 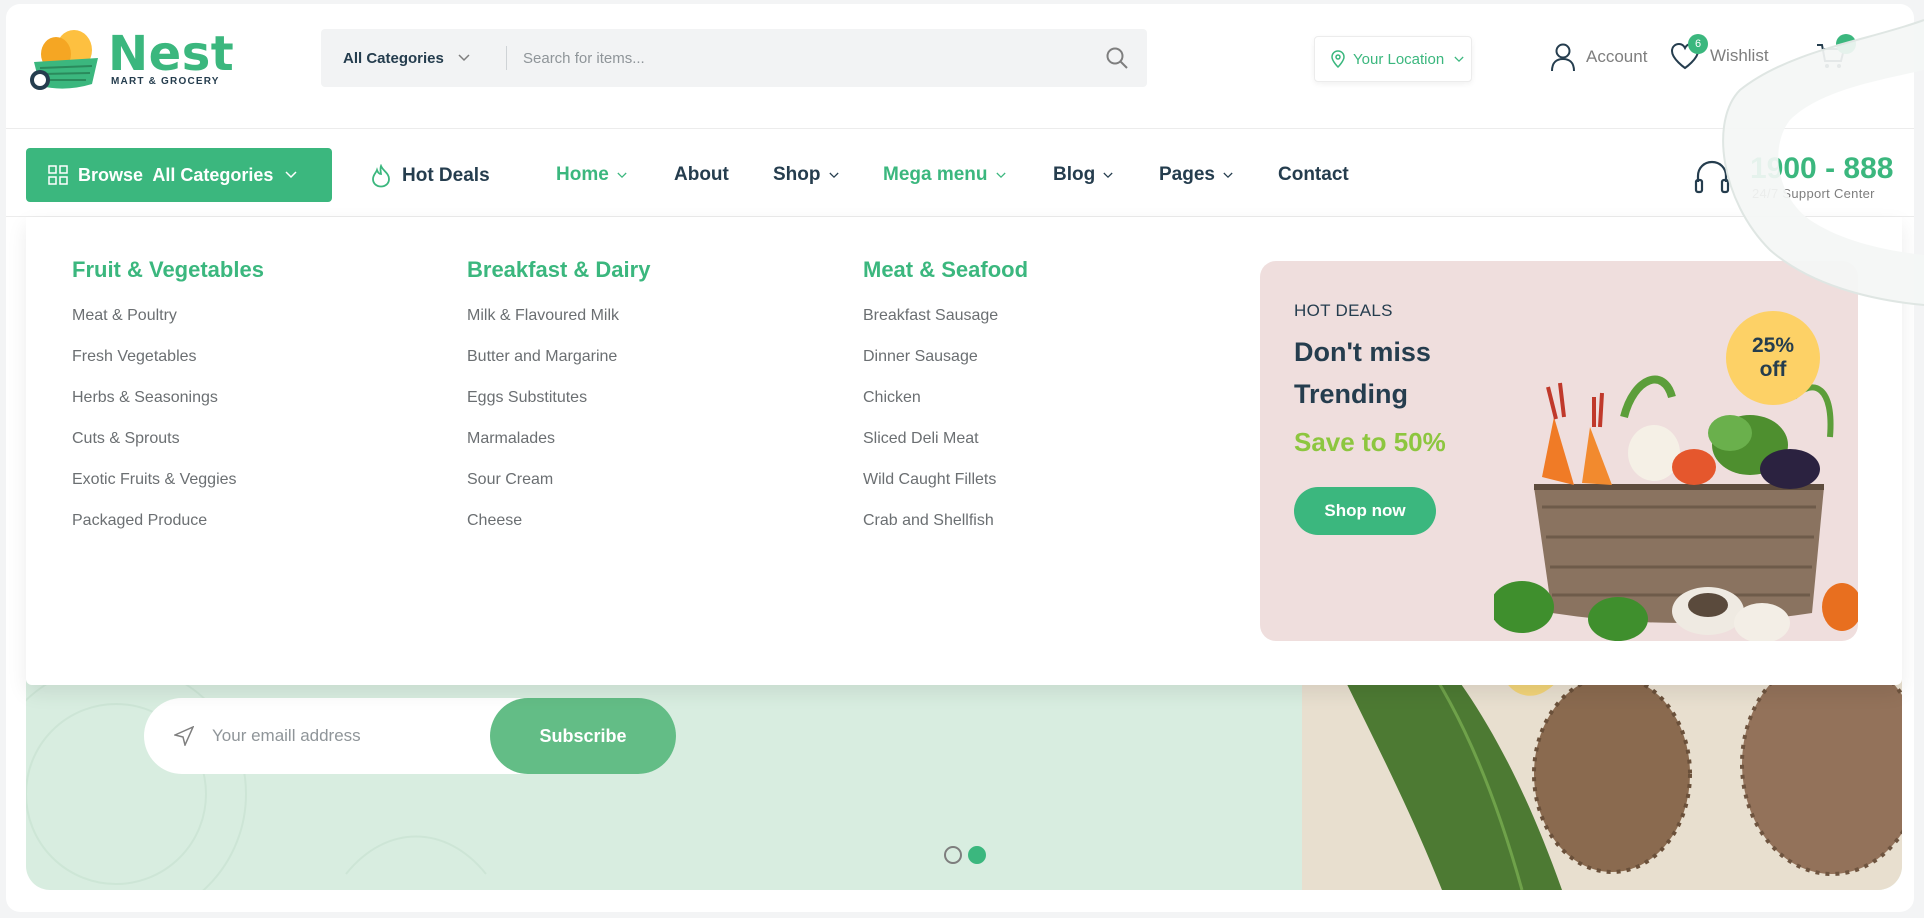 I want to click on nav-blog-label: Blog, so click(x=1074, y=174).